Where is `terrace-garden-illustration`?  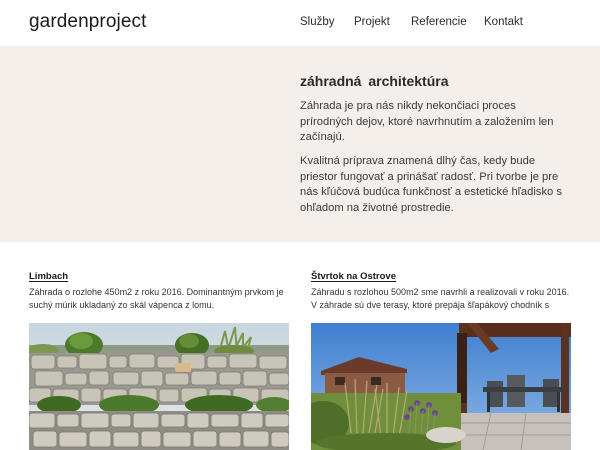 terrace-garden-illustration is located at coordinates (441, 386).